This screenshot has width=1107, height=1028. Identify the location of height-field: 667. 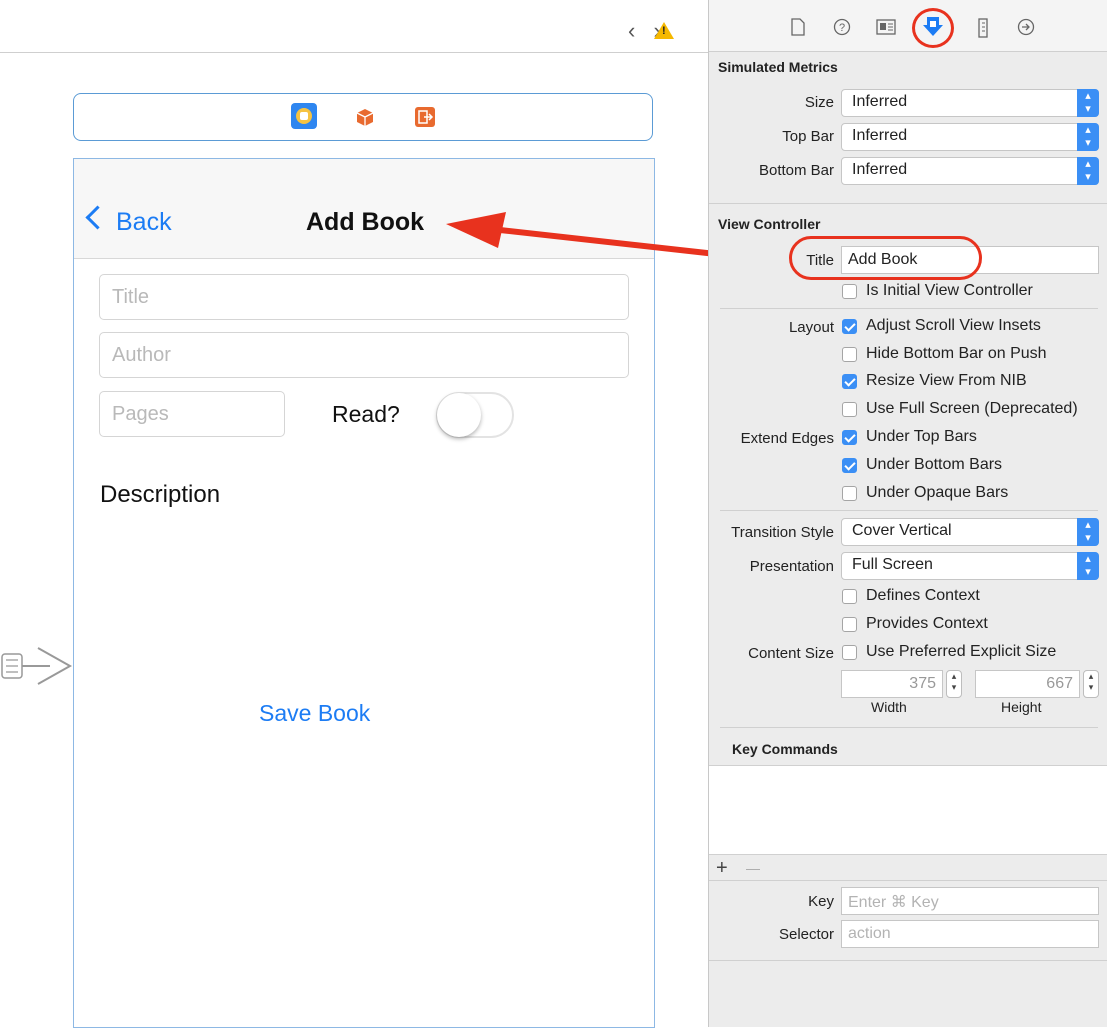
(1027, 684).